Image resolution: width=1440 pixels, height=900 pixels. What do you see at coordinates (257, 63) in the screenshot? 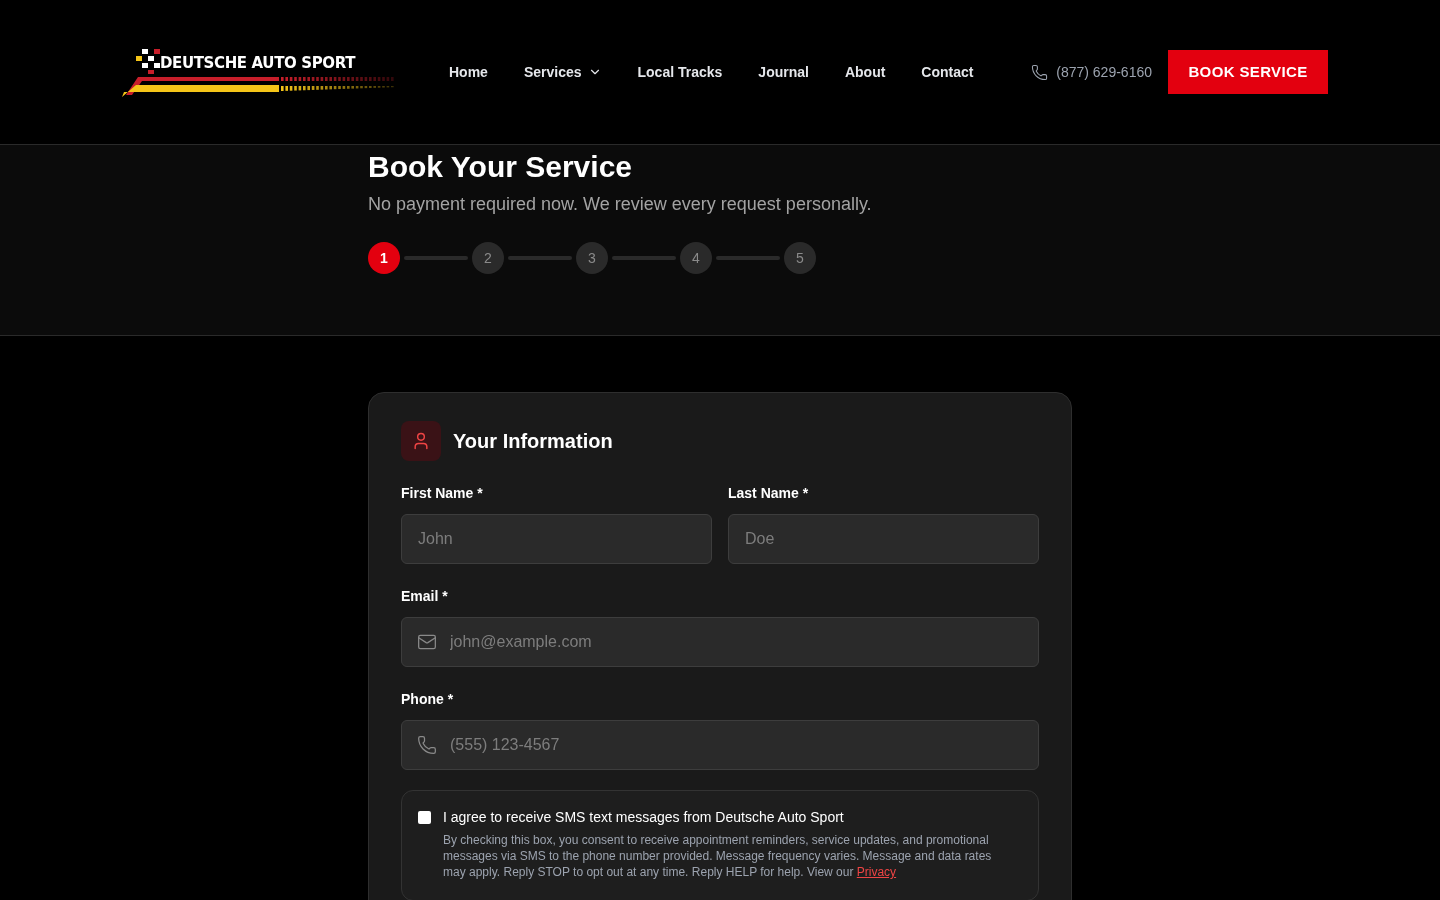
I see `brand-name: DEUTSCHE AUTO SPORT` at bounding box center [257, 63].